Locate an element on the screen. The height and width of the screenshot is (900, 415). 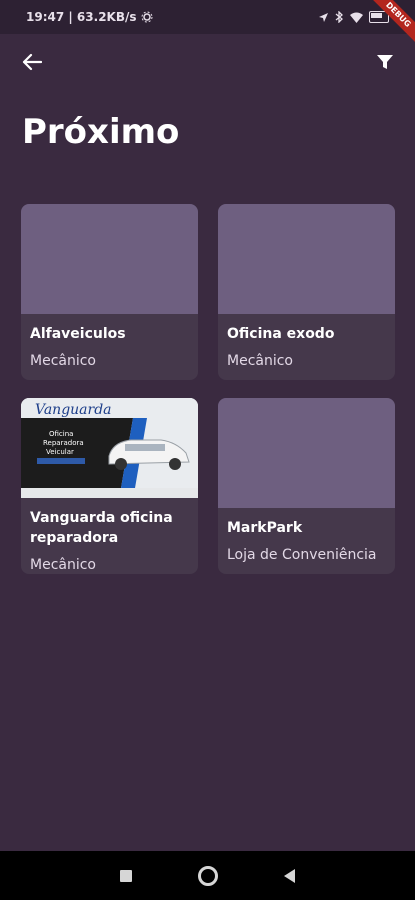
status-right is located at coordinates (353, 17).